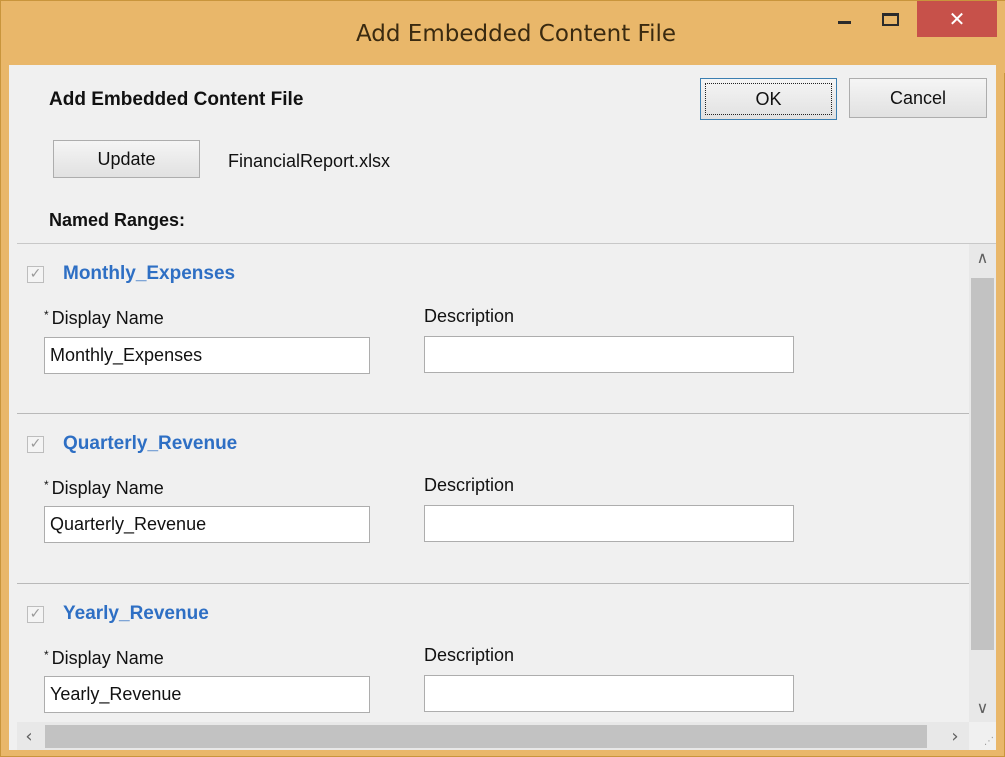 Image resolution: width=1005 pixels, height=757 pixels. I want to click on minimize-icon, so click(844, 22).